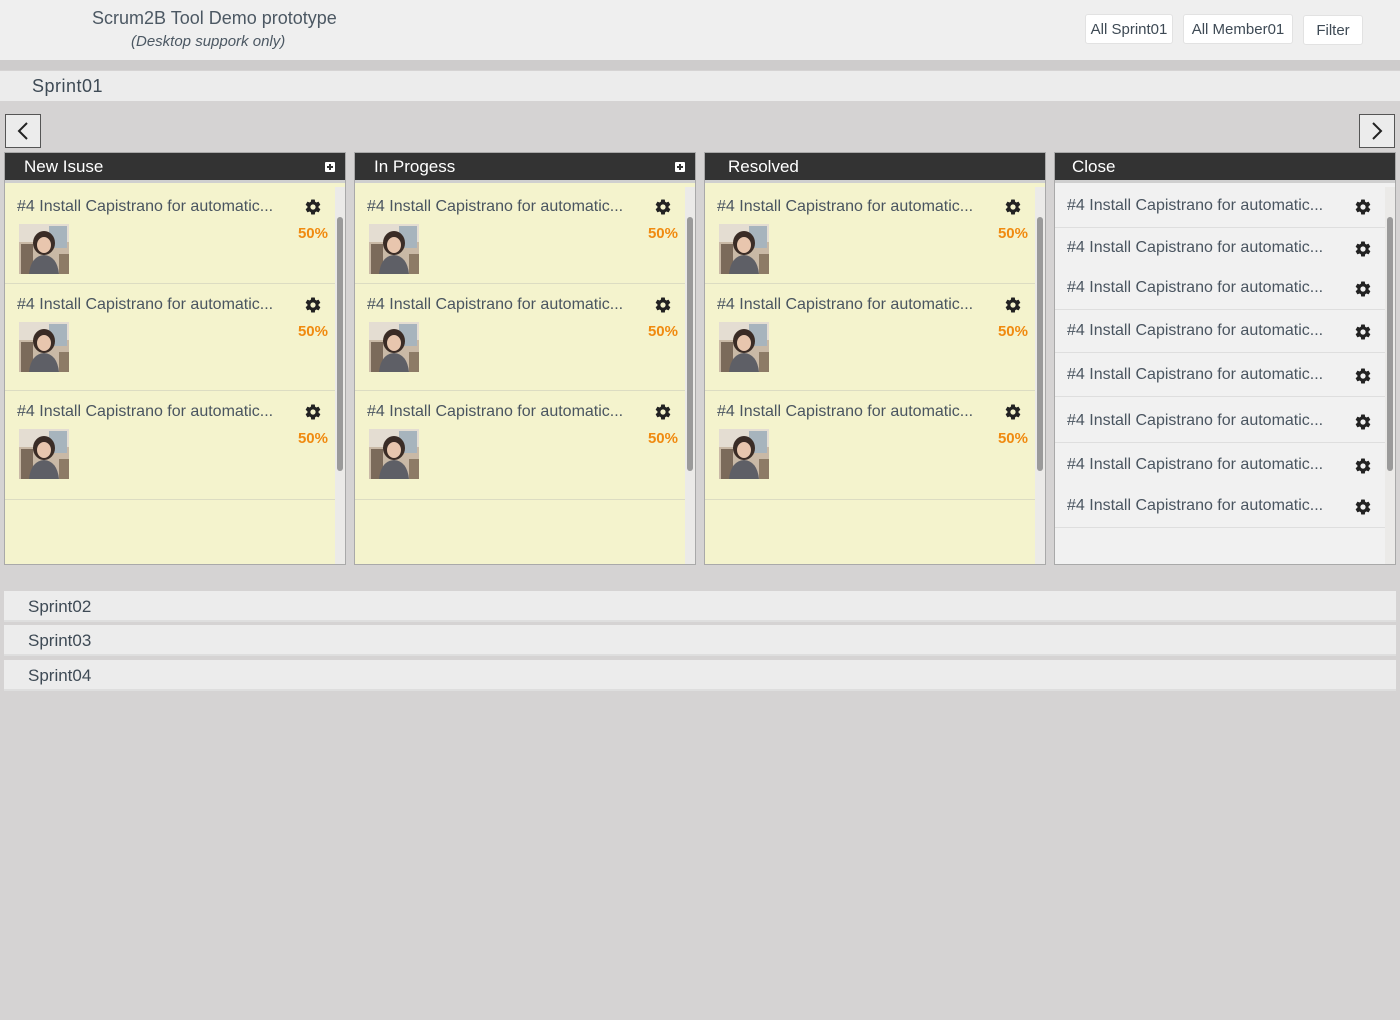 The height and width of the screenshot is (1020, 1400). I want to click on column-header: Close, so click(1225, 168).